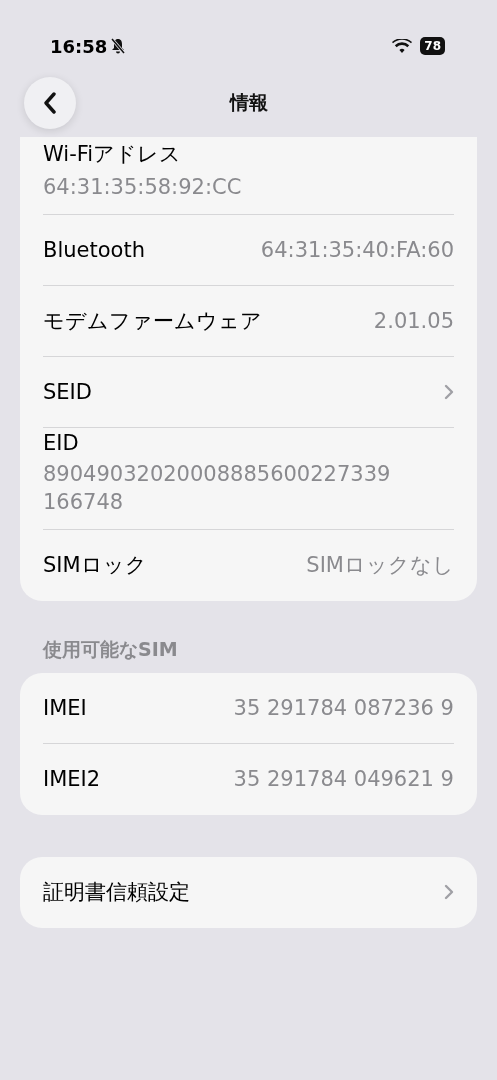 The image size is (497, 1080). What do you see at coordinates (343, 779) in the screenshot?
I see `row-value: 35 291784 049621 9` at bounding box center [343, 779].